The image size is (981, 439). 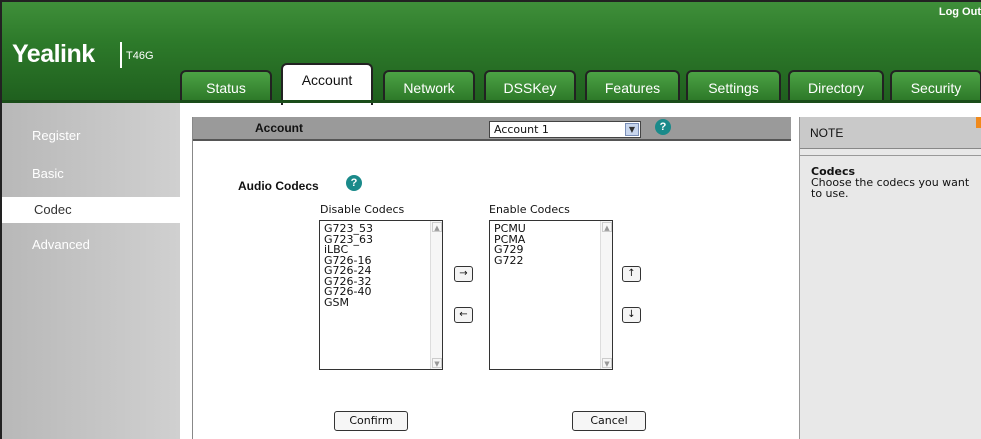 What do you see at coordinates (383, 303) in the screenshot?
I see `list-item: GSM` at bounding box center [383, 303].